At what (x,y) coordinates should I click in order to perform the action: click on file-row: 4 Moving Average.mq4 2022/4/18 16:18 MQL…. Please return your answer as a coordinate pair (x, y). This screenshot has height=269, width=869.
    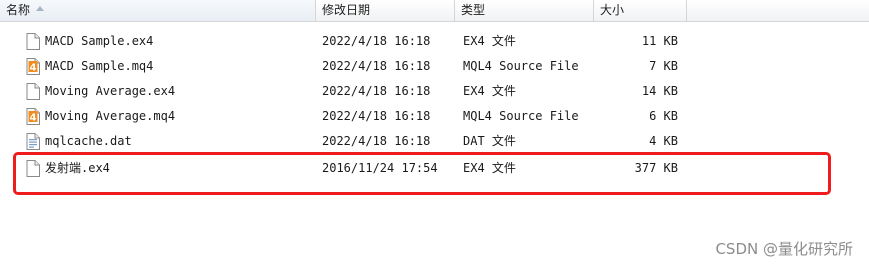
    Looking at the image, I should click on (434, 116).